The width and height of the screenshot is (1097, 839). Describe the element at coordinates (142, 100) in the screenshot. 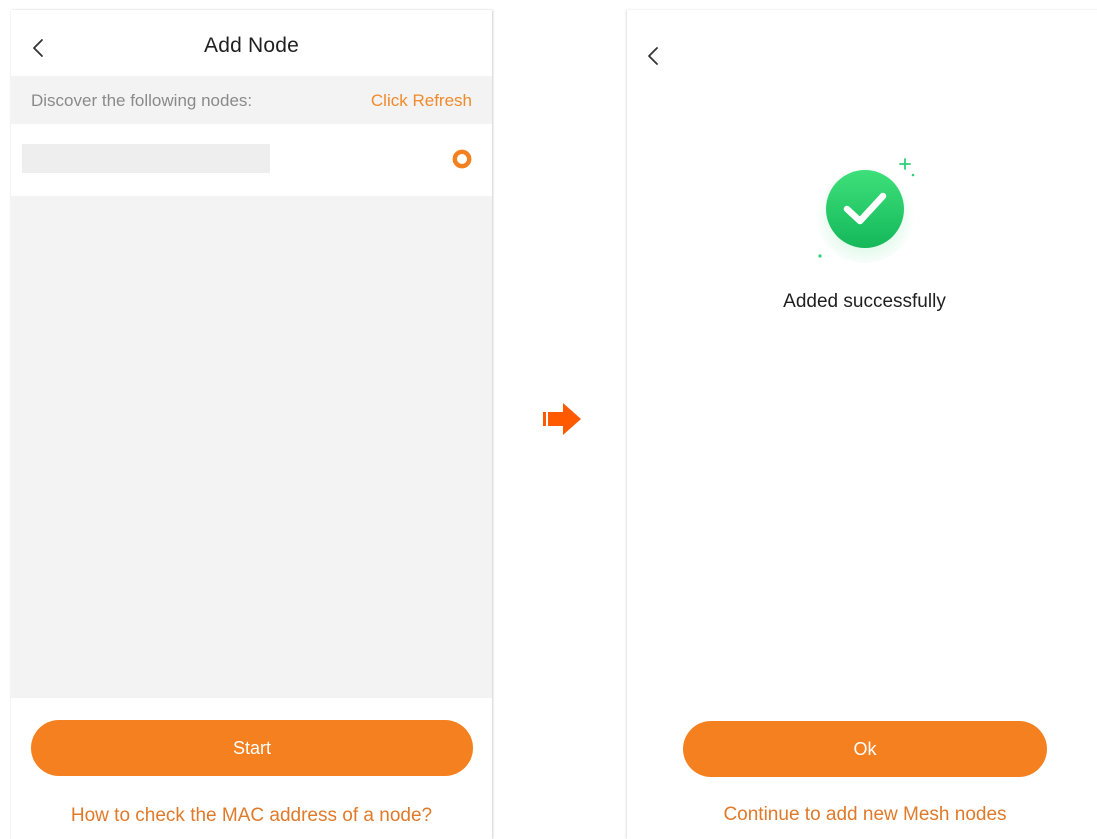

I see `discover-label: Discover the following nodes:` at that location.